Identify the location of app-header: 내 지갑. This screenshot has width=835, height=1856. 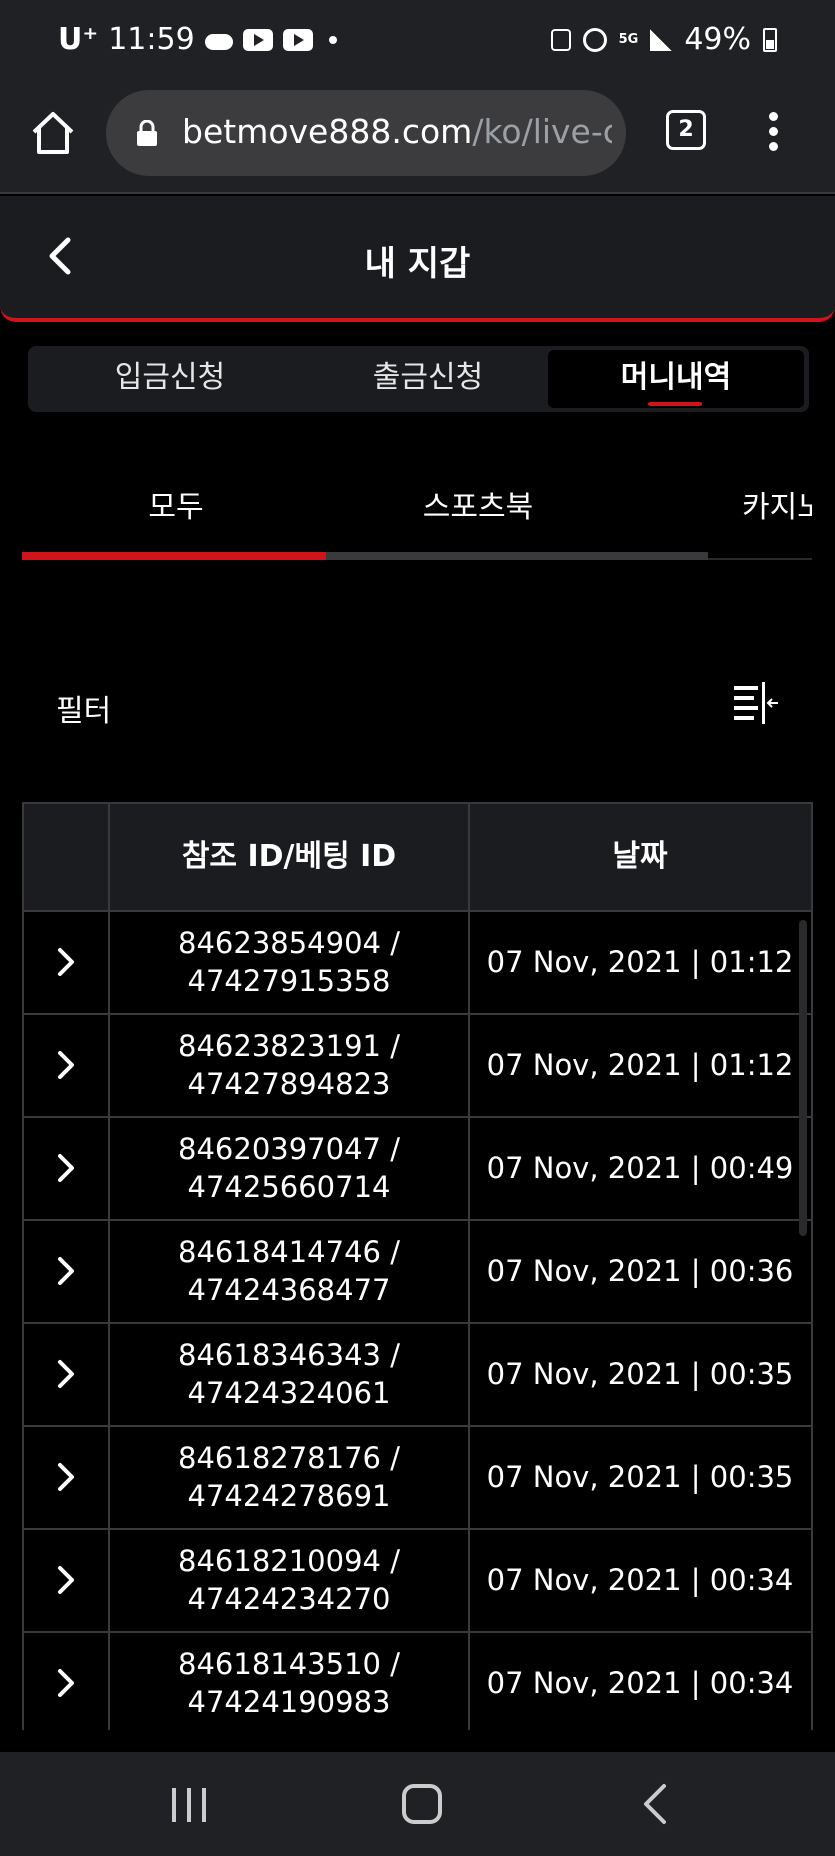
(417, 259).